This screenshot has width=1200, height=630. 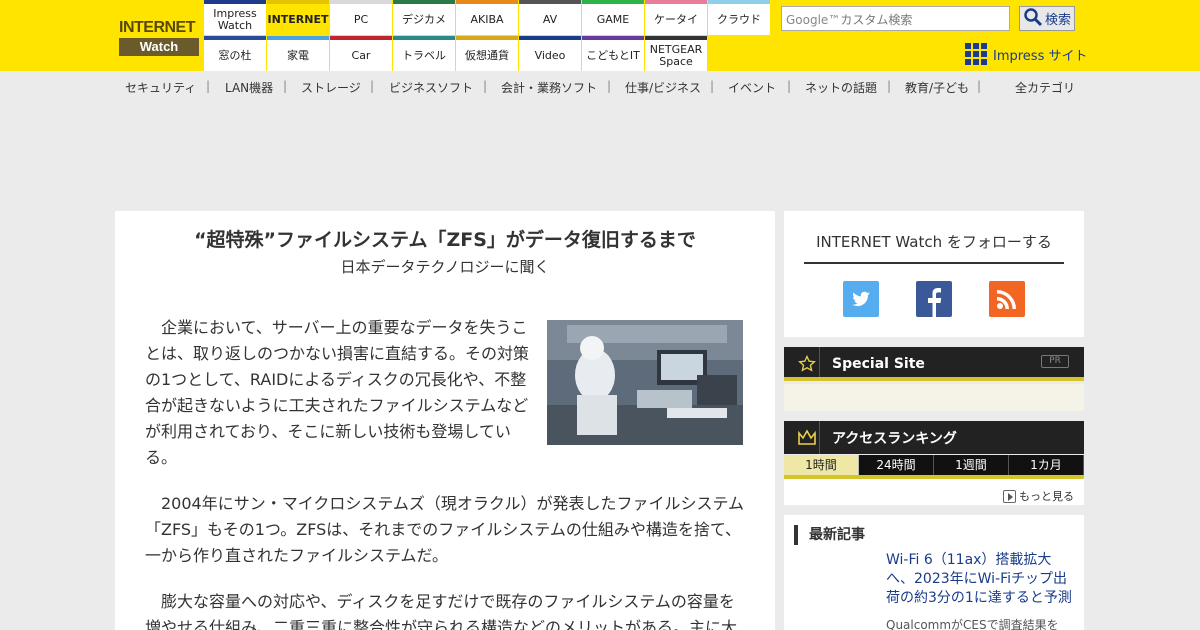 What do you see at coordinates (972, 624) in the screenshot?
I see `latest-article-desc: QualcommがCESで調査結果を` at bounding box center [972, 624].